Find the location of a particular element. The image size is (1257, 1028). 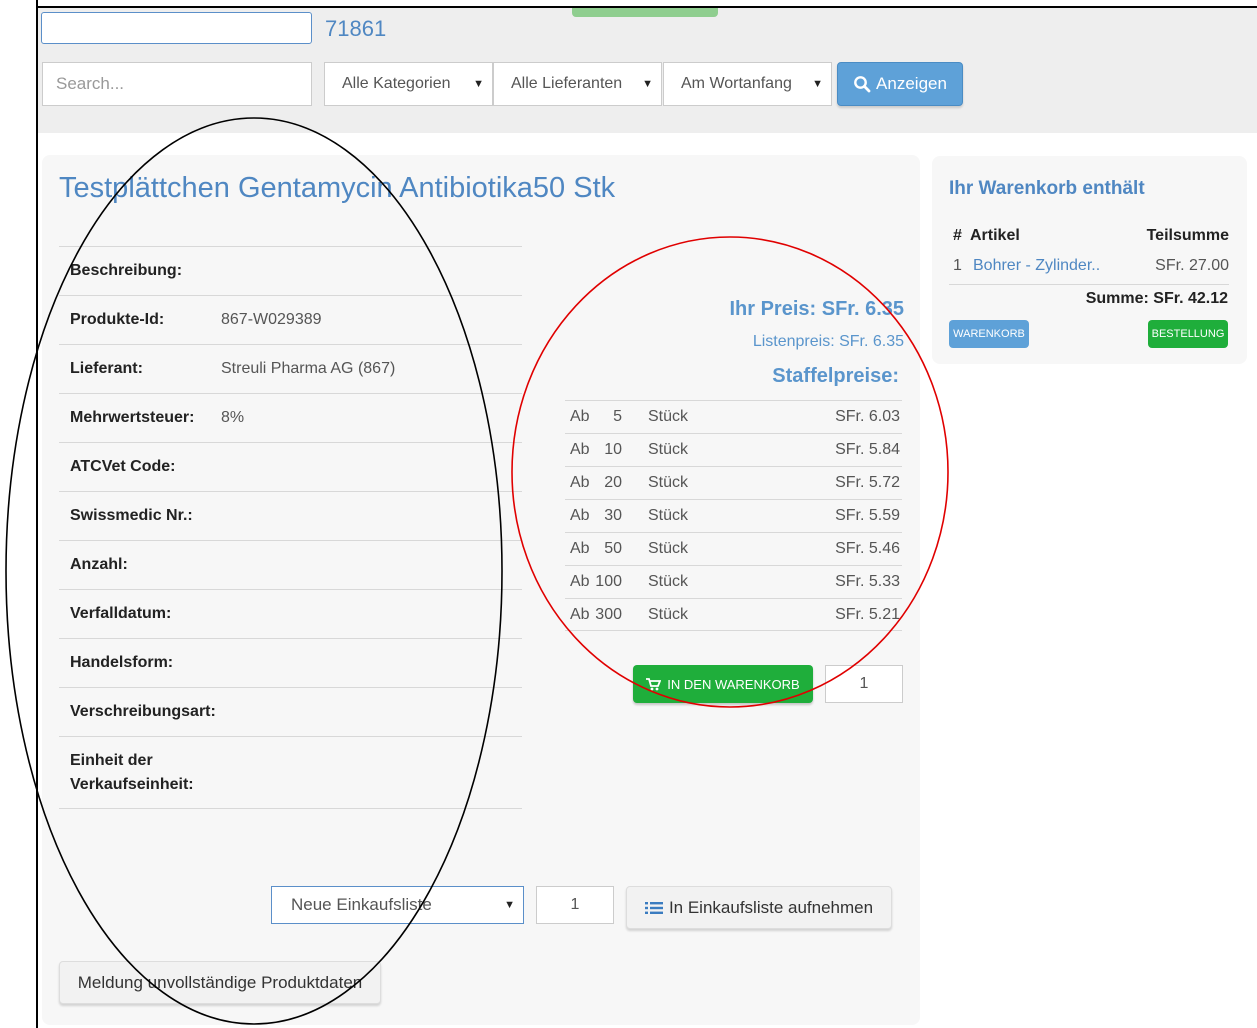

detail-label: Swissmedic Nr.: is located at coordinates (131, 515).